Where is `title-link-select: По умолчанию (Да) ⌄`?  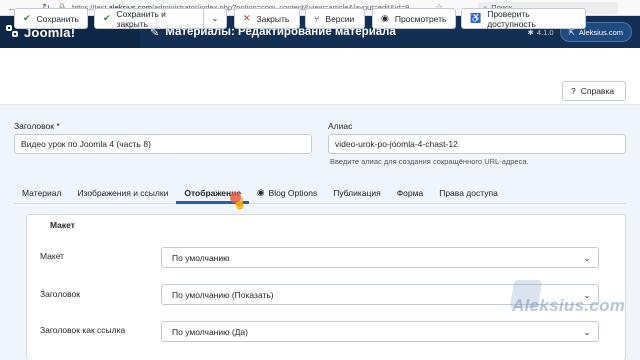 title-link-select: По умолчанию (Да) ⌄ is located at coordinates (380, 331).